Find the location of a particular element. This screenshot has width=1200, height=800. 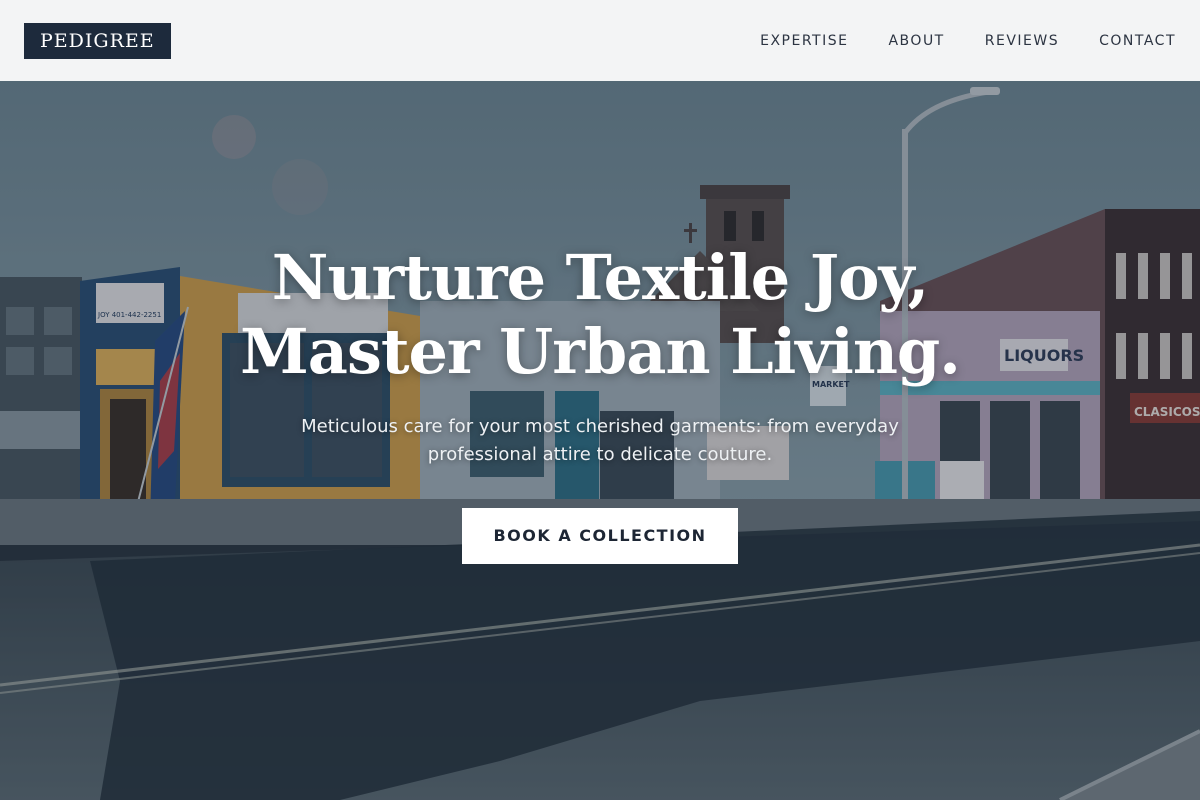

nav-link-expertise: EXPERTISE is located at coordinates (804, 41).